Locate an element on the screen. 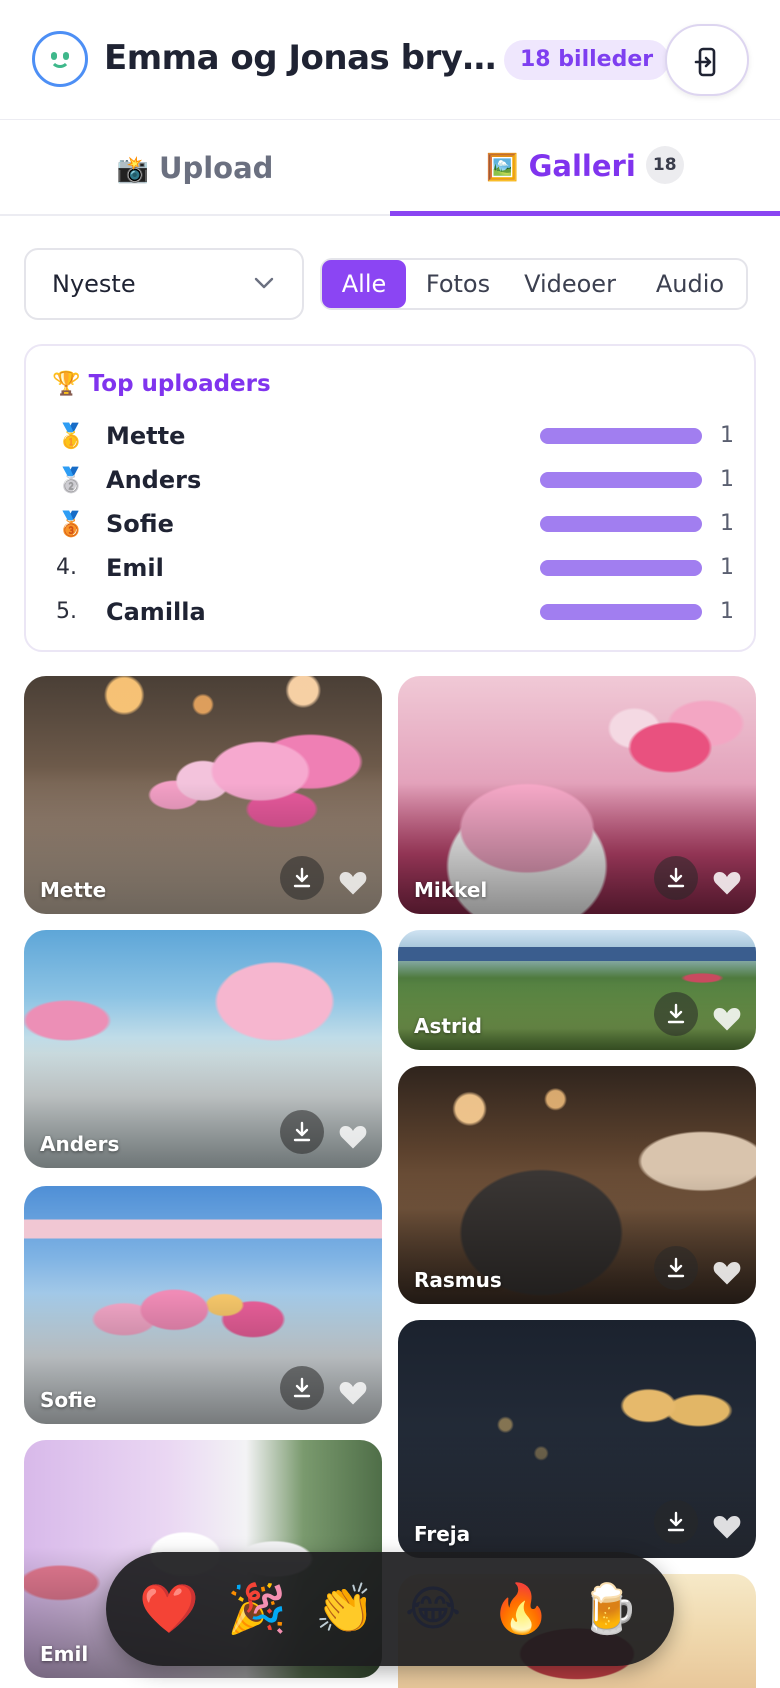 This screenshot has width=780, height=1688. leader-row: 5. Camilla 1 is located at coordinates (391, 612).